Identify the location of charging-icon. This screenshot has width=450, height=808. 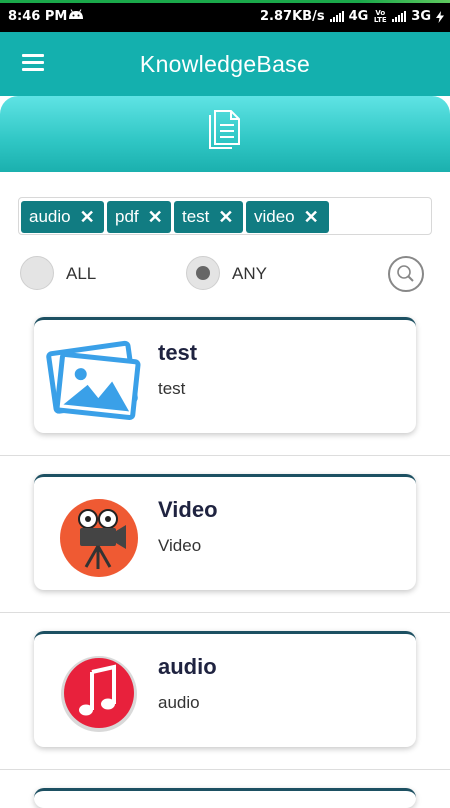
(440, 16).